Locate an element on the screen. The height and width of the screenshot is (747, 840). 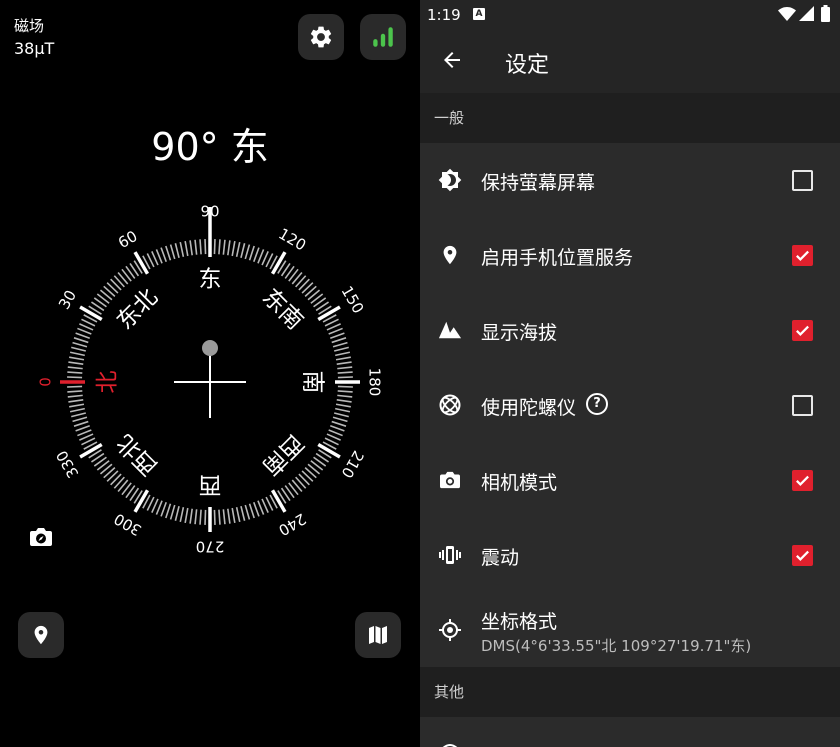
level-bubble is located at coordinates (210, 348).